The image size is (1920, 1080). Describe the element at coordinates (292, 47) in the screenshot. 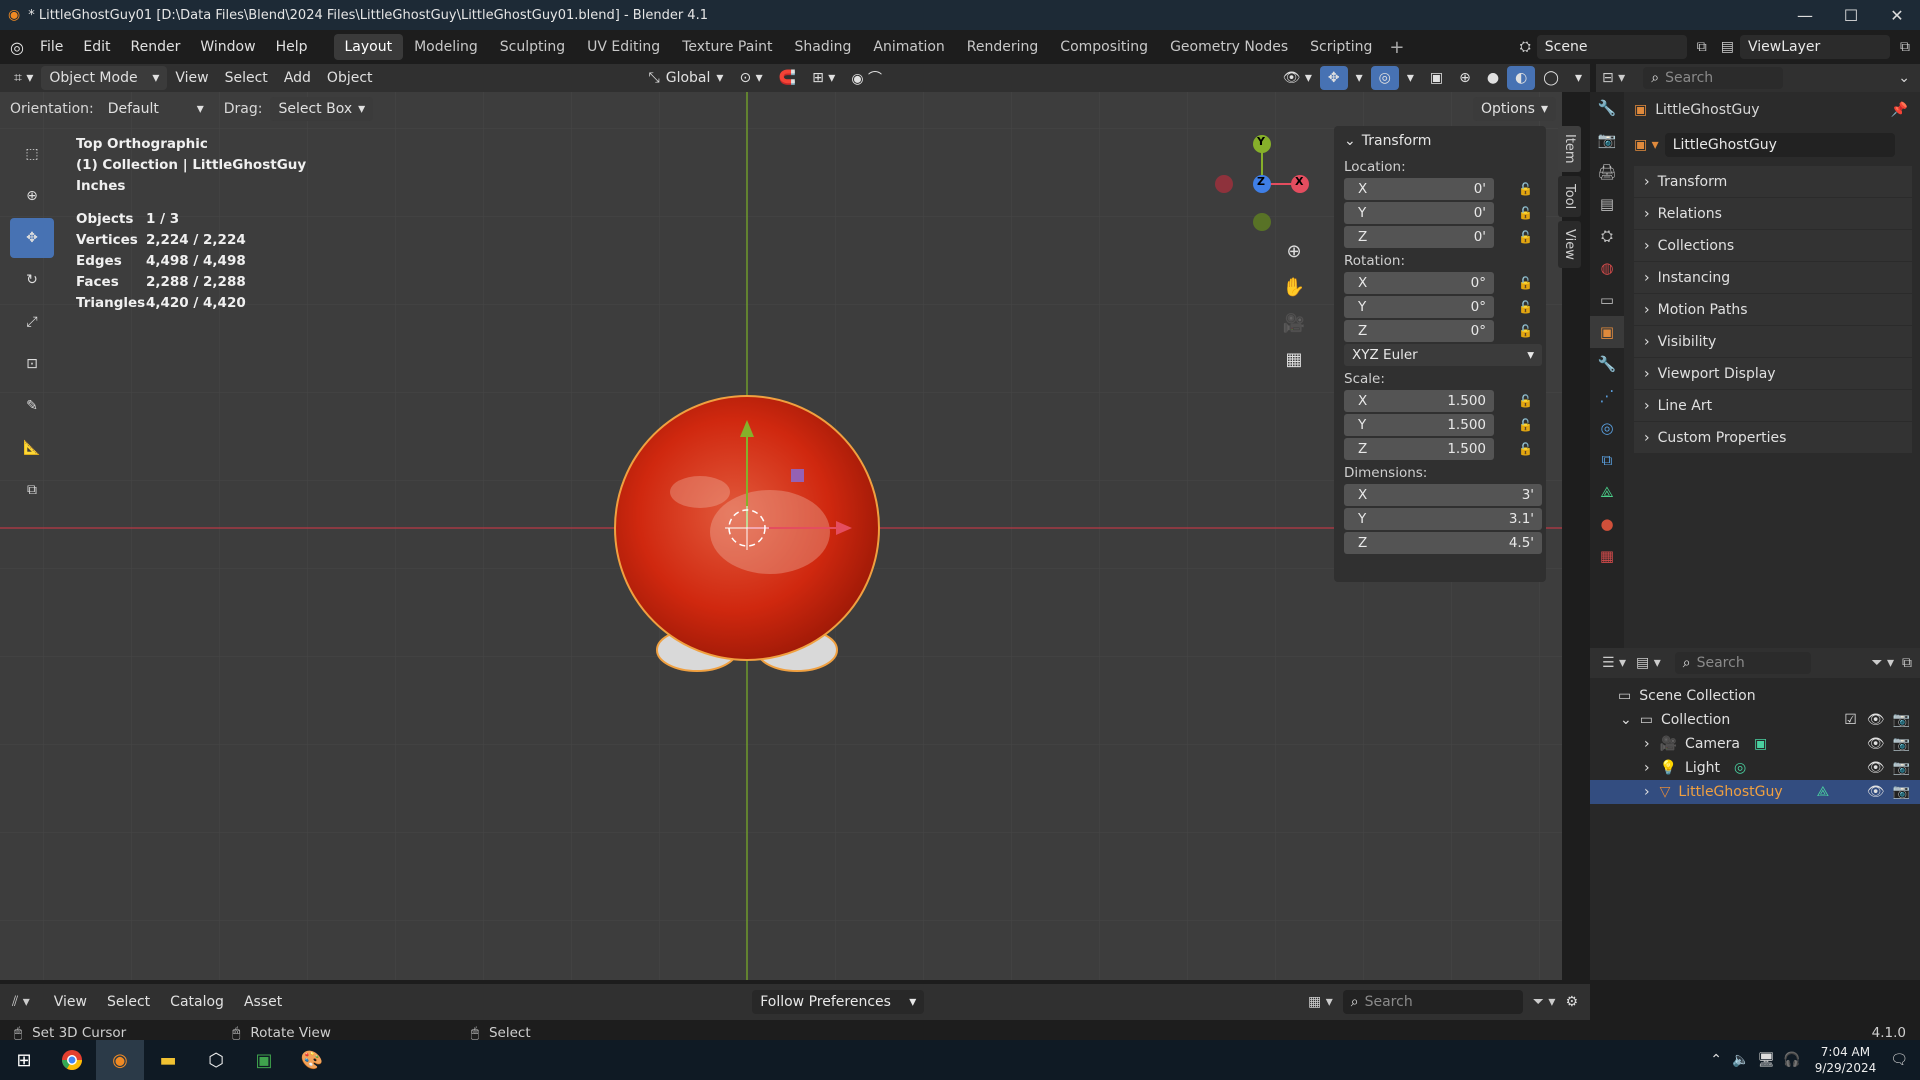

I see `menu-help: Help` at that location.